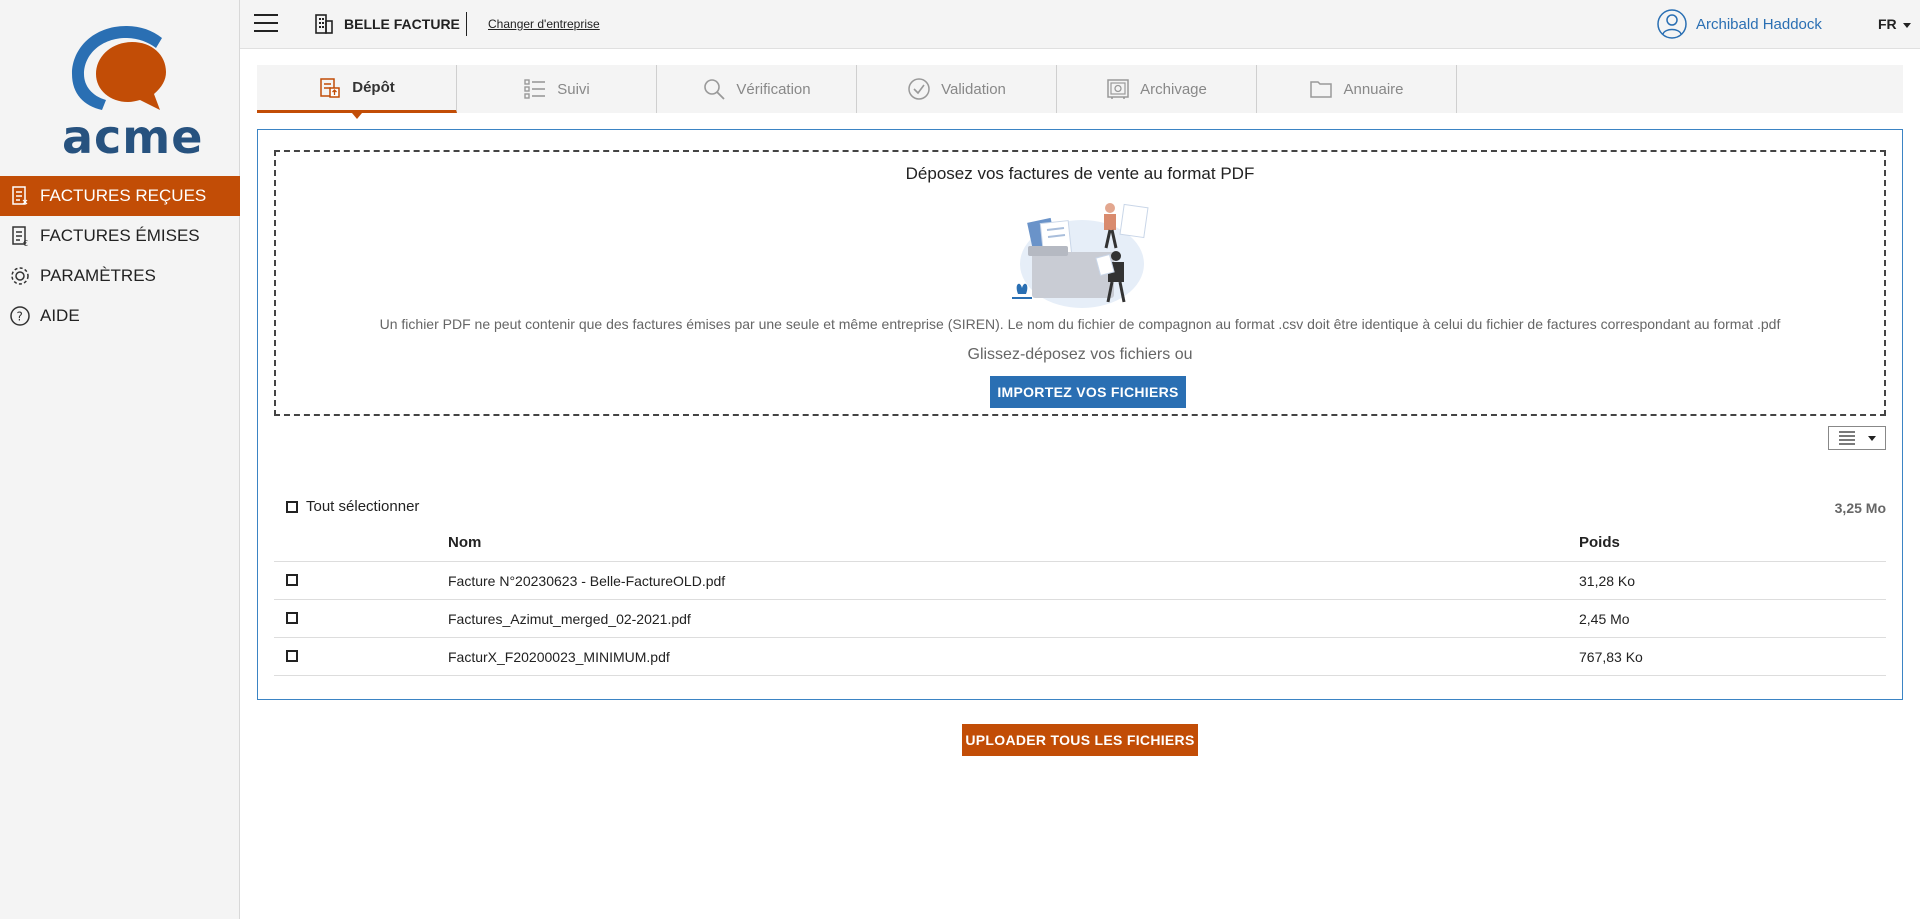 Image resolution: width=1920 pixels, height=919 pixels. I want to click on tab-depot: Dépôt, so click(357, 92).